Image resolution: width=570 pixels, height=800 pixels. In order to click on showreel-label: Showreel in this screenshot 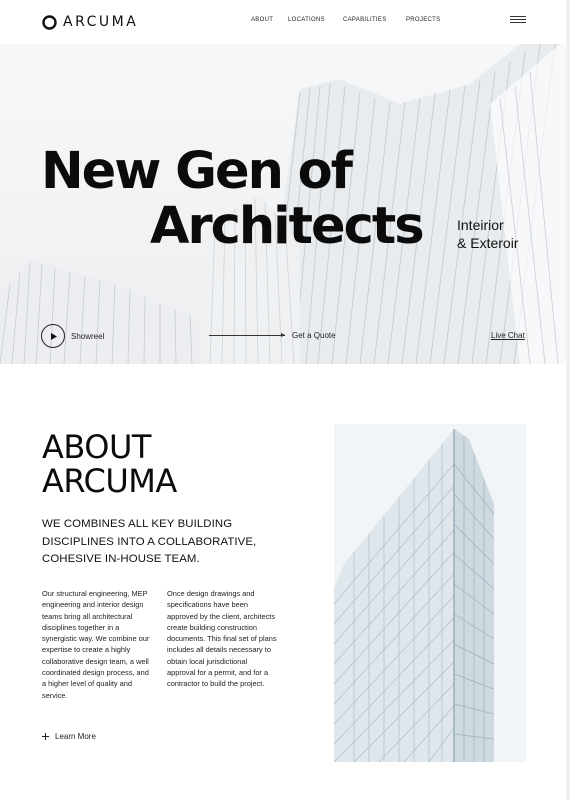, I will do `click(88, 336)`.